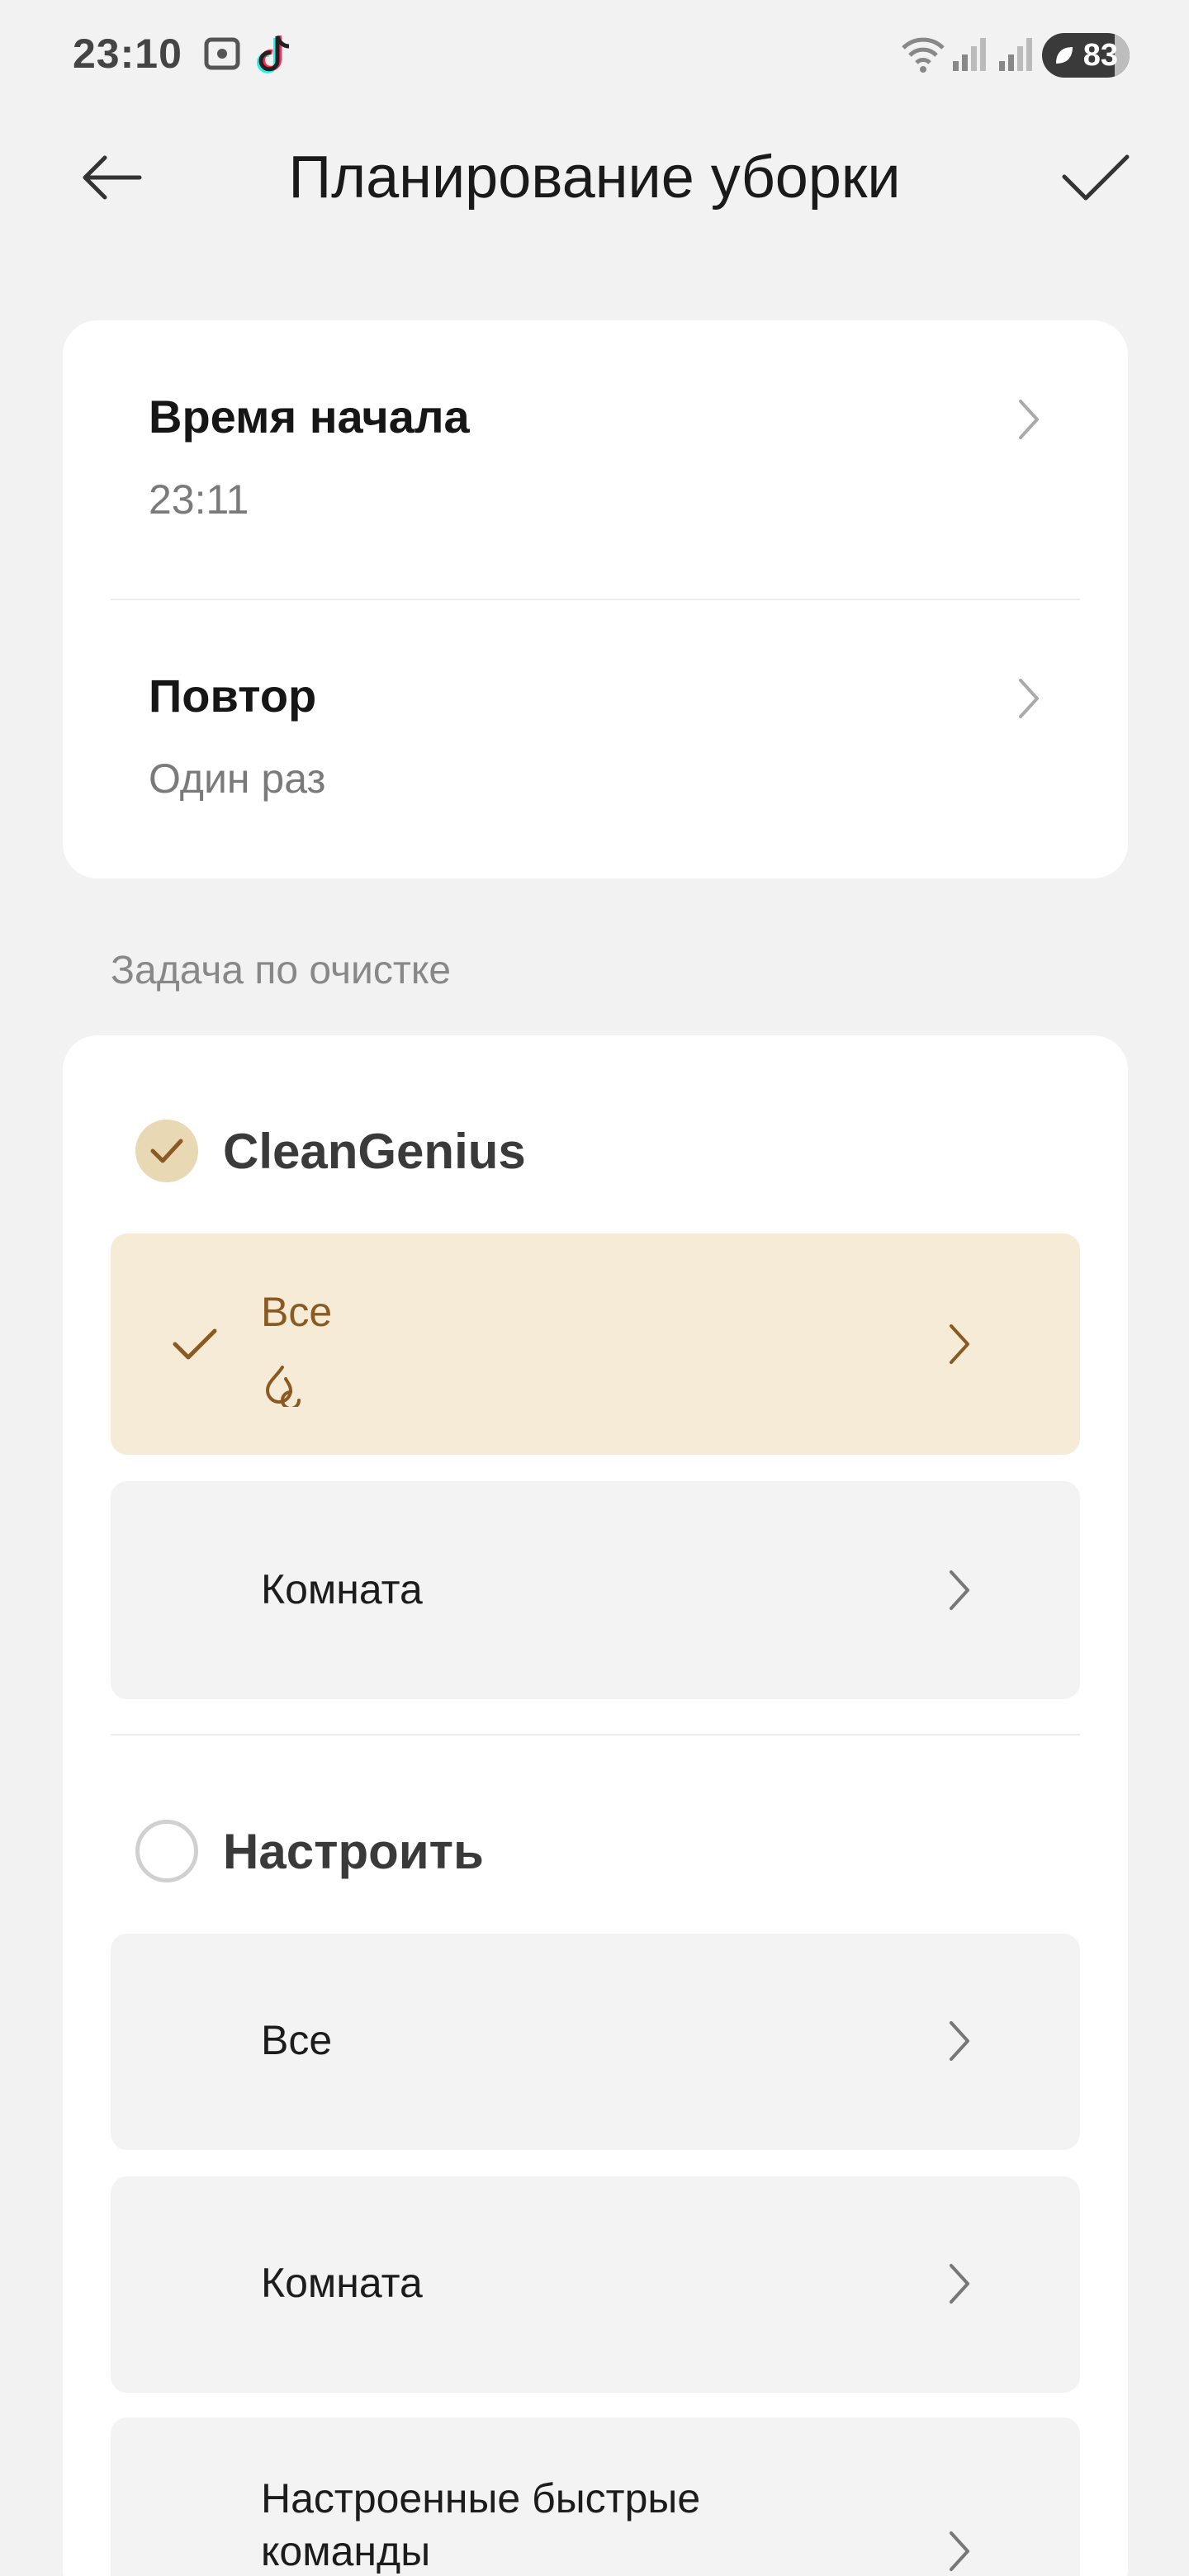 Image resolution: width=1189 pixels, height=2576 pixels. What do you see at coordinates (374, 1151) in the screenshot?
I see `clean-genius-label: CleanGenius` at bounding box center [374, 1151].